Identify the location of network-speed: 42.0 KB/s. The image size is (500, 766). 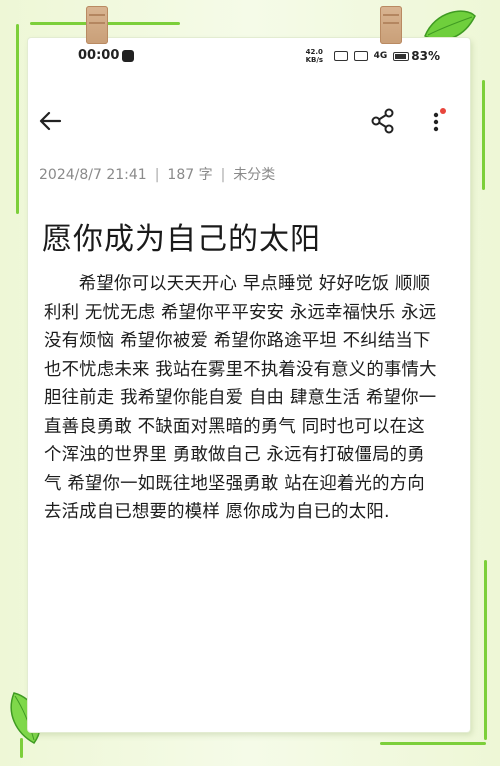
(314, 56).